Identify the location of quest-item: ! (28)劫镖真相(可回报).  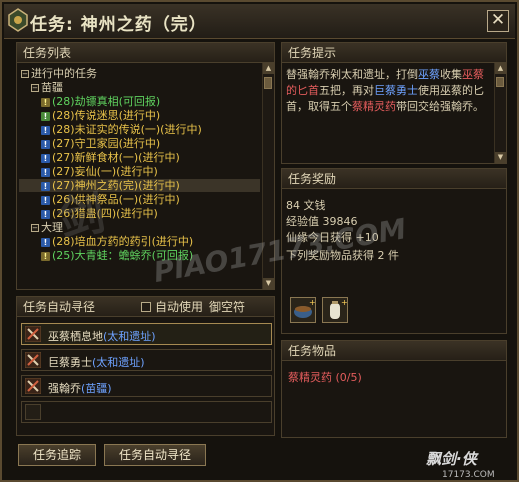
(139, 101).